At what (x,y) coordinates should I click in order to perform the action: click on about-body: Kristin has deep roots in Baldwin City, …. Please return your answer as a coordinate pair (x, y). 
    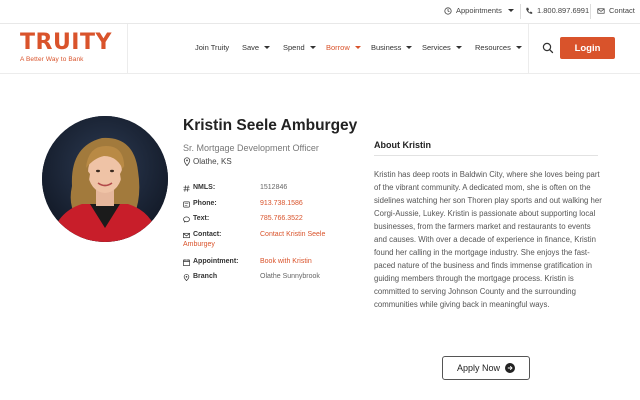
    Looking at the image, I should click on (488, 239).